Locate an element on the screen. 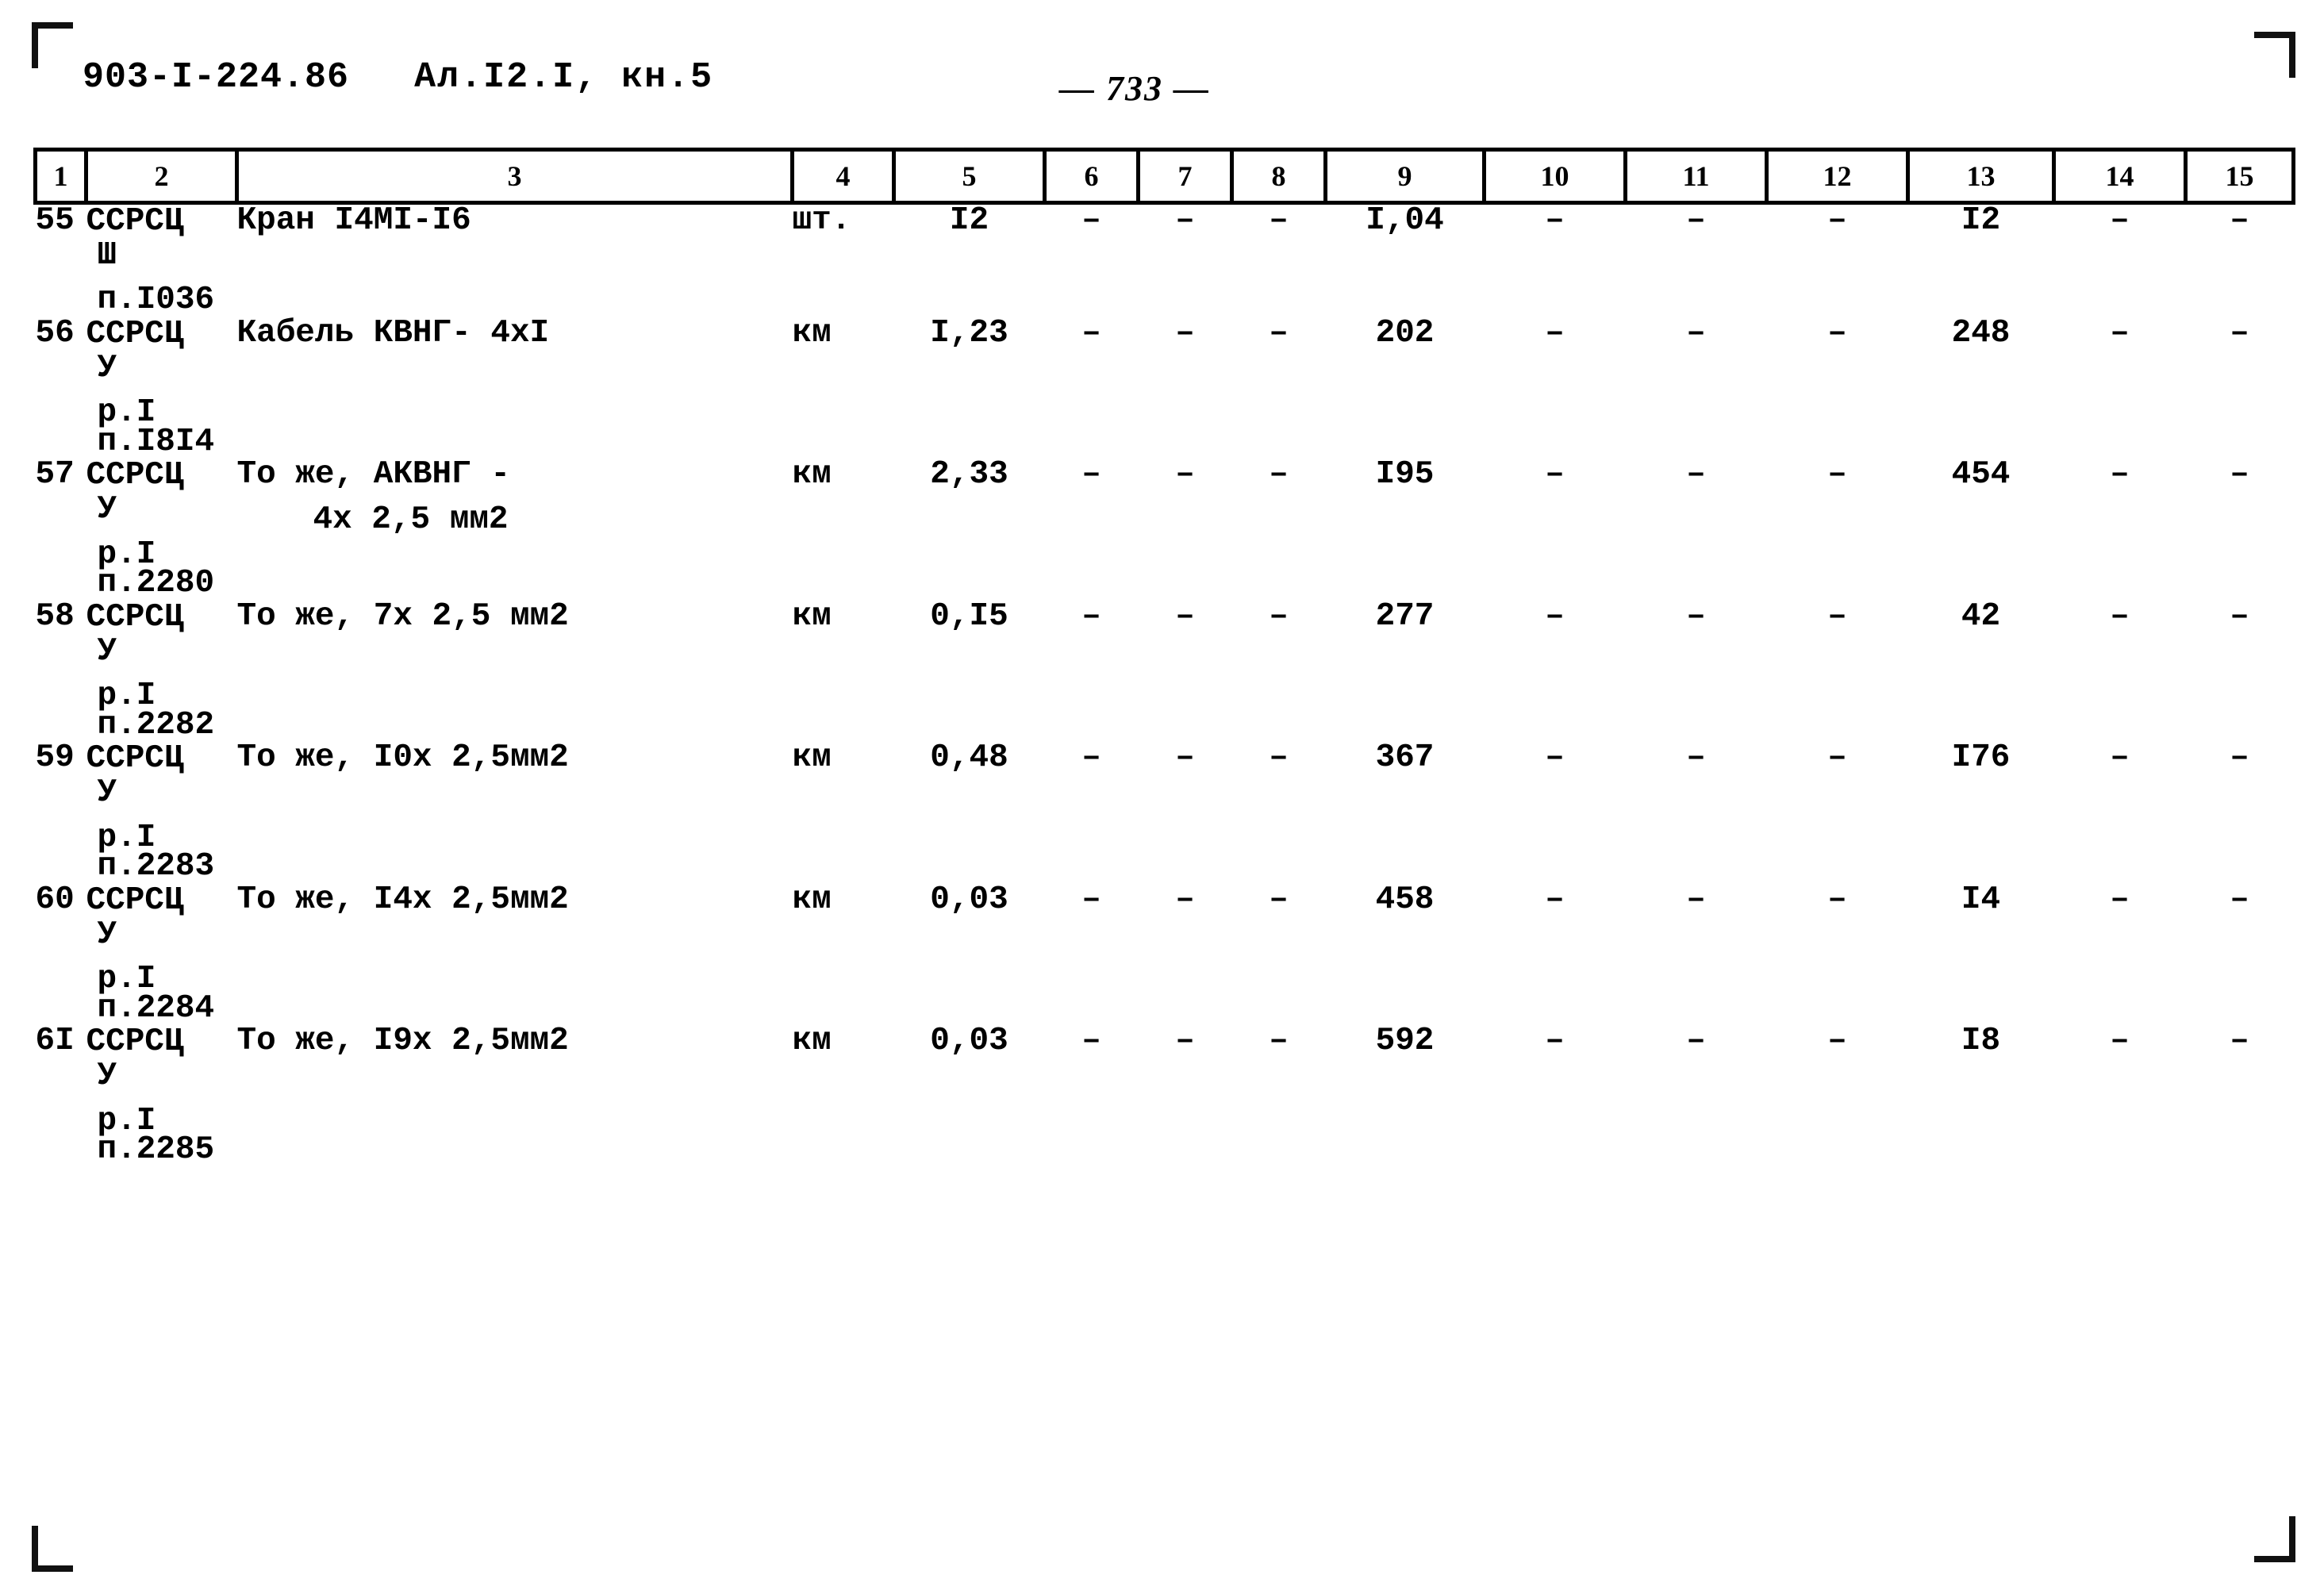 The height and width of the screenshot is (1594, 2324). justification-line-4: п.2282 is located at coordinates (156, 724).